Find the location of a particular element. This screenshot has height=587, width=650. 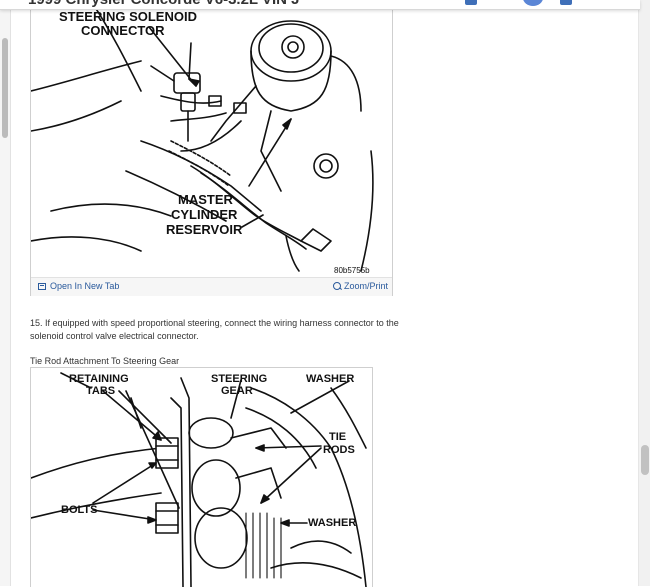

steering-solenoid-label: STEERING SOLENOID is located at coordinates (128, 16).